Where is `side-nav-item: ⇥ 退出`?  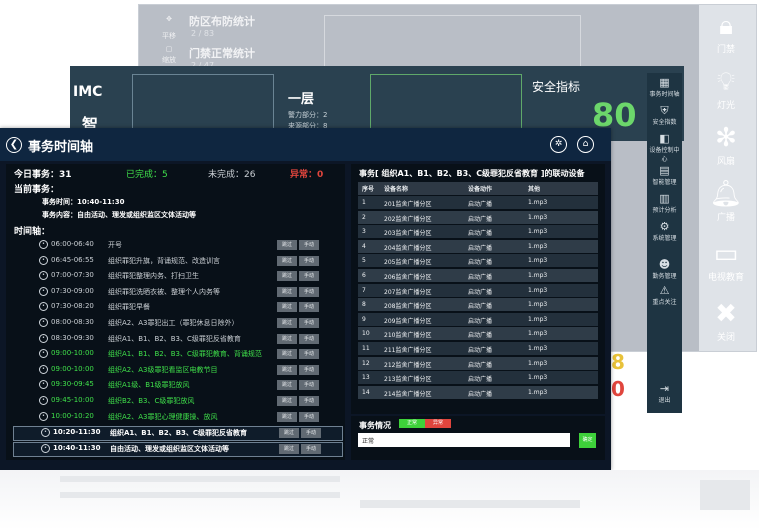 side-nav-item: ⇥ 退出 is located at coordinates (664, 394).